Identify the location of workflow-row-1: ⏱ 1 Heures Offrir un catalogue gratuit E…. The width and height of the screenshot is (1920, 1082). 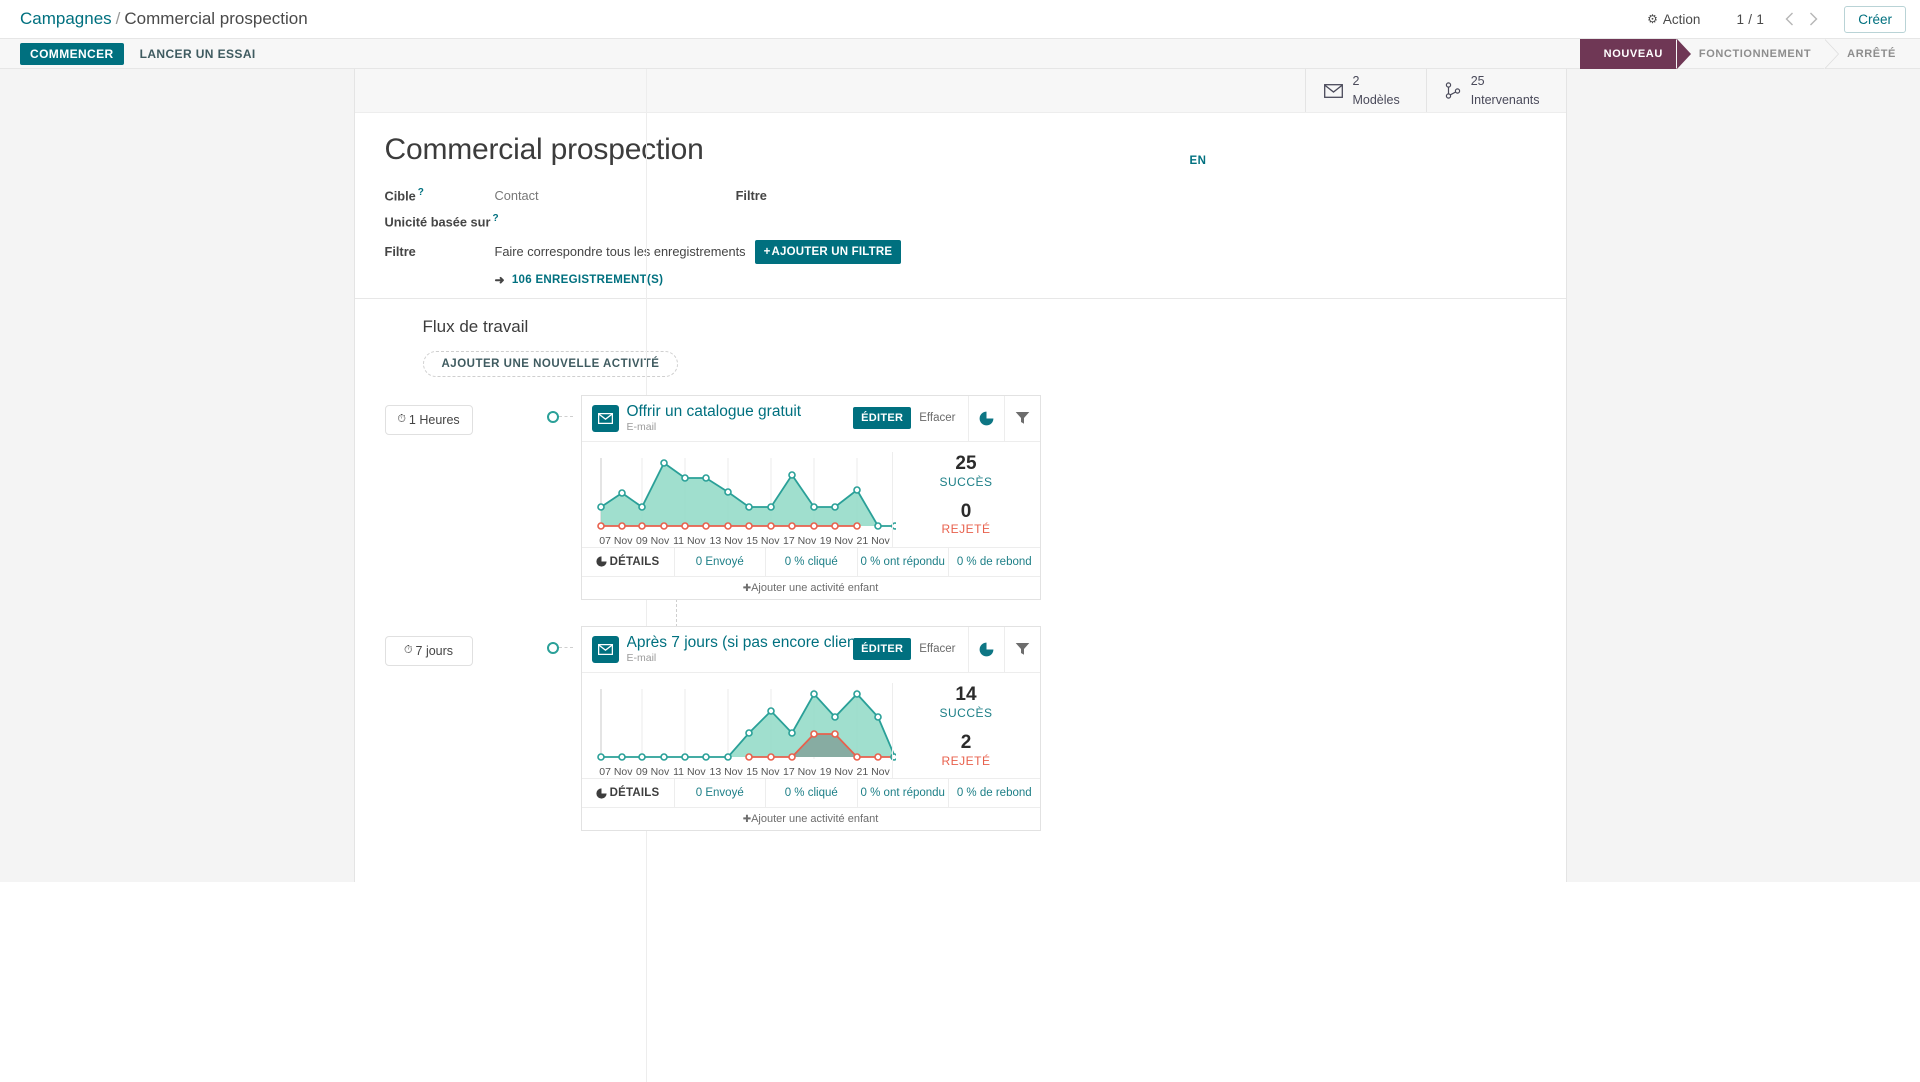
(960, 497).